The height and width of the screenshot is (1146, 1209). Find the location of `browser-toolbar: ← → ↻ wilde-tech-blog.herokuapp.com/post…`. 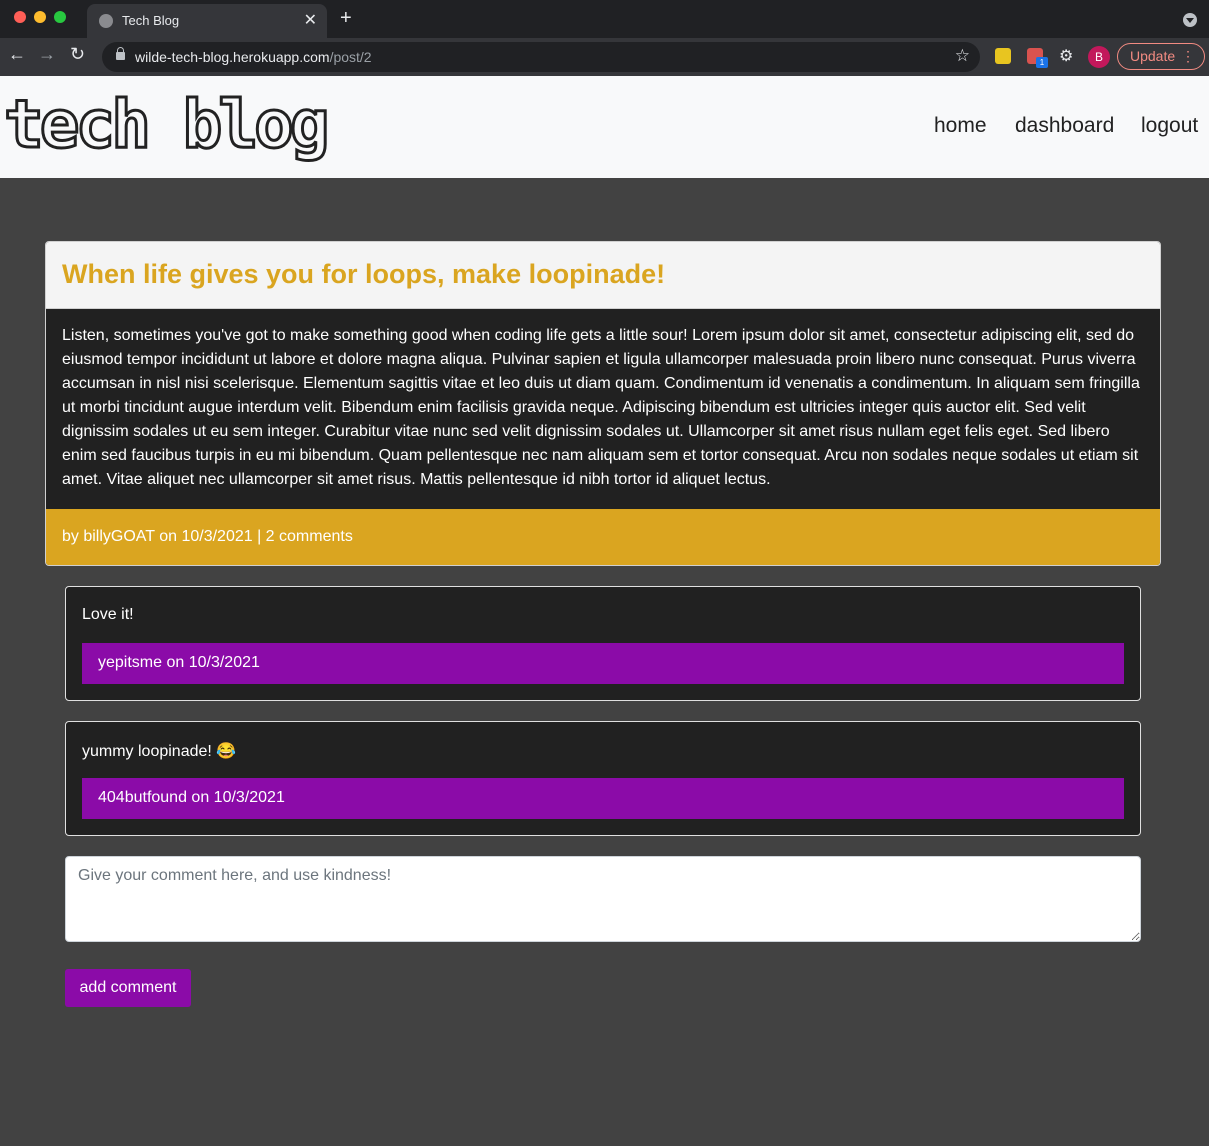

browser-toolbar: ← → ↻ wilde-tech-blog.herokuapp.com/post… is located at coordinates (604, 57).